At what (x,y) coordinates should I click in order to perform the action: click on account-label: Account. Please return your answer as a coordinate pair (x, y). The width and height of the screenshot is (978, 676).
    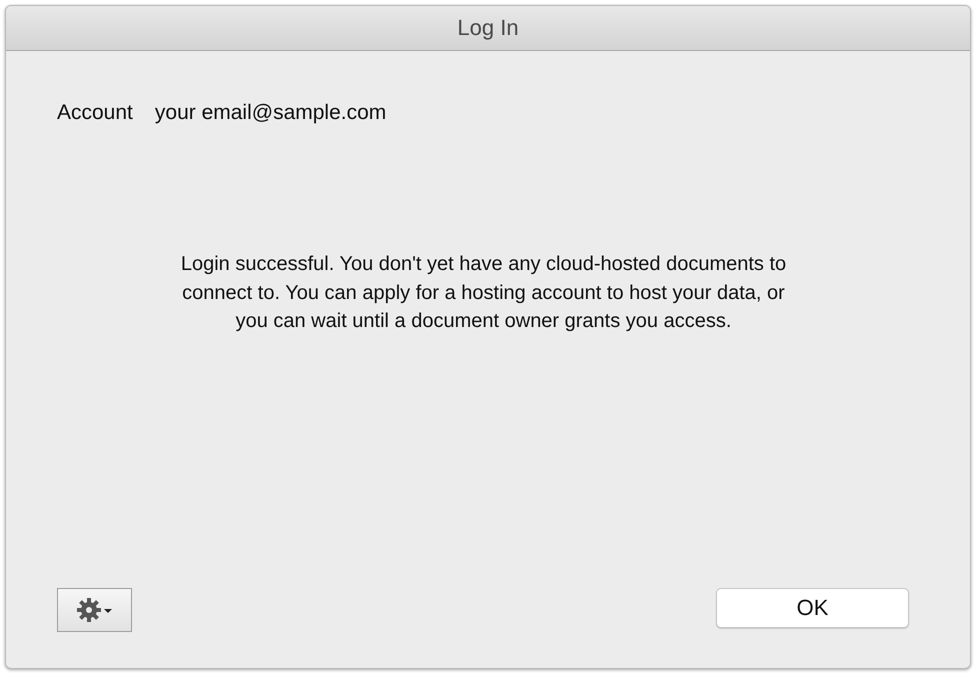
    Looking at the image, I should click on (95, 113).